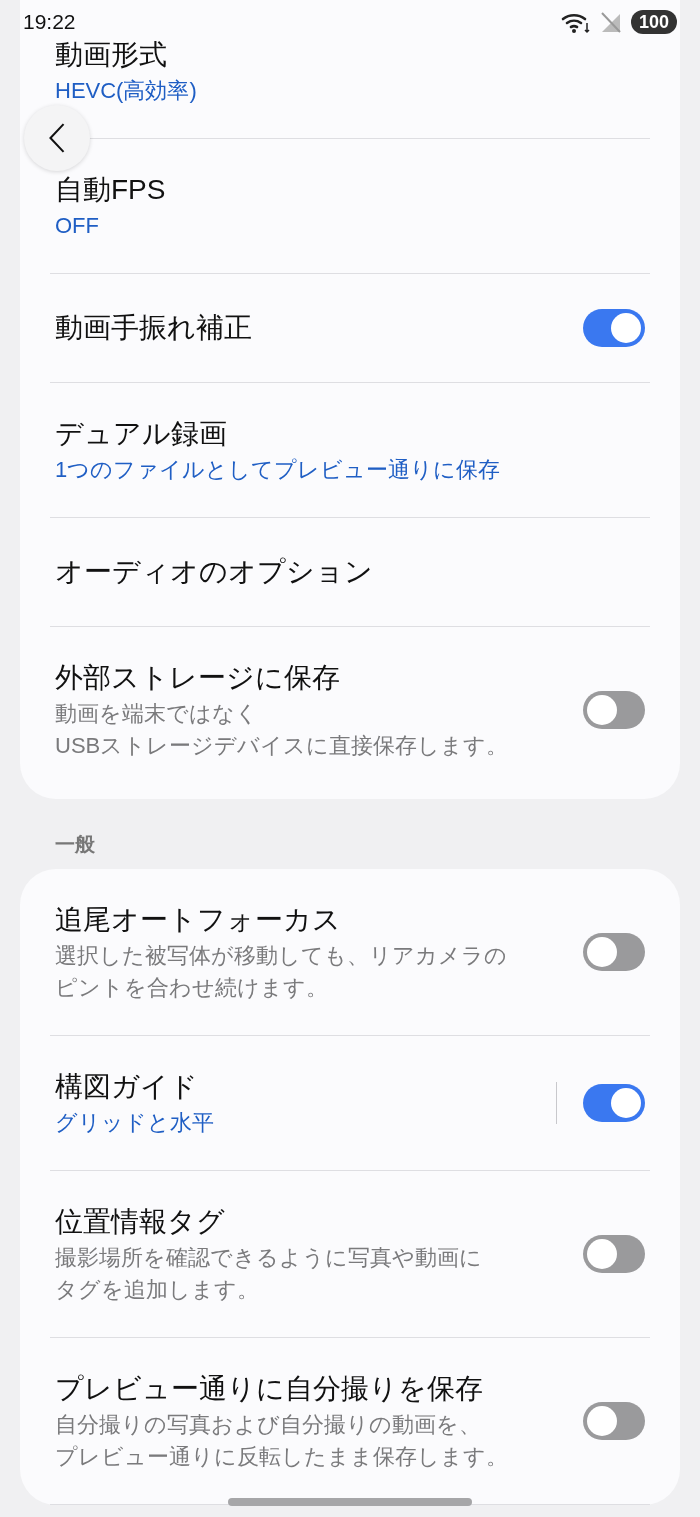 The width and height of the screenshot is (700, 1517). What do you see at coordinates (281, 956) in the screenshot?
I see `setting-description: 選択した被写体が移動しても、リアカメラの` at bounding box center [281, 956].